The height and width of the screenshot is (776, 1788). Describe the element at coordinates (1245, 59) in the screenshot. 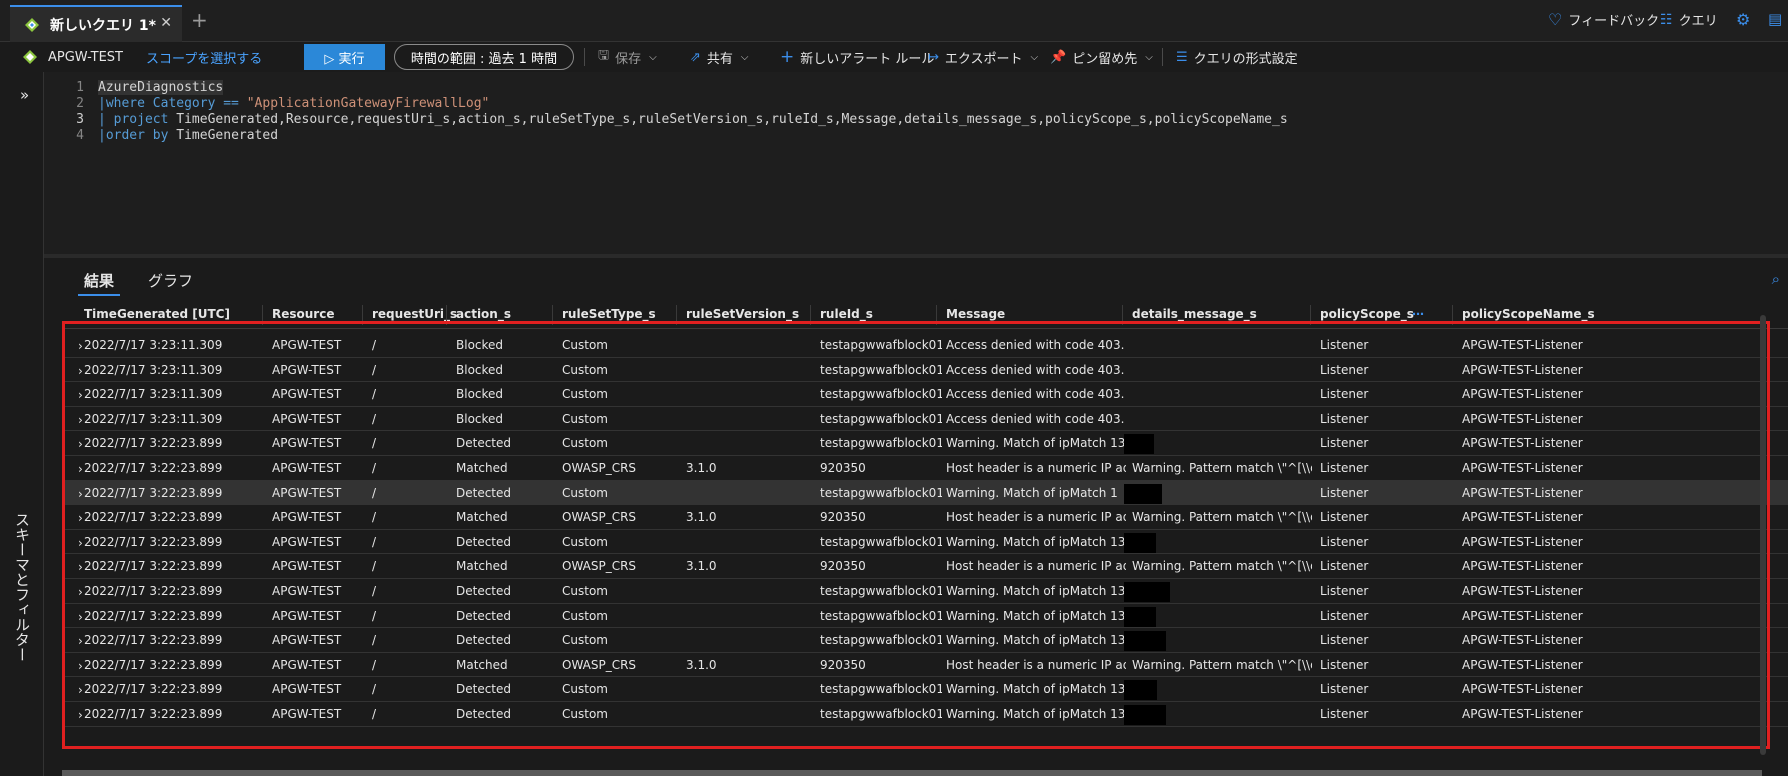

I see `format-label: クエリの形式設定` at that location.